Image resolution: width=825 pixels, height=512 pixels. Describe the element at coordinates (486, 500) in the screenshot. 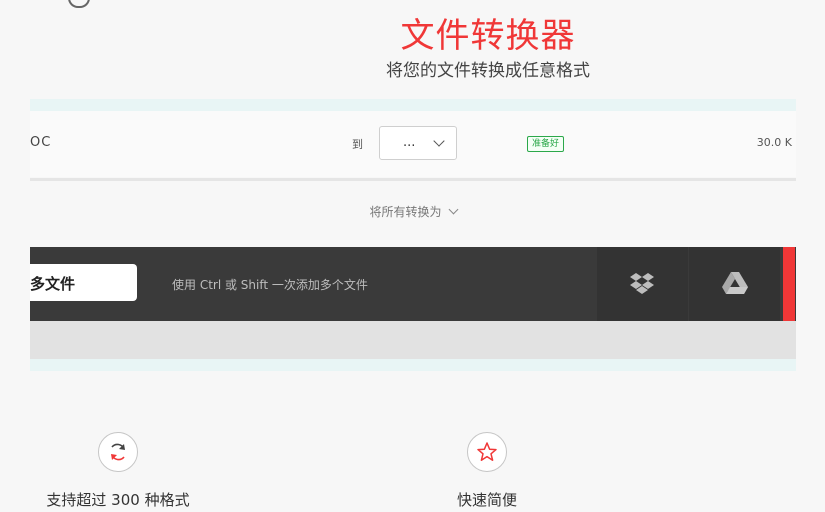

I see `feature-label: 快速简便` at that location.